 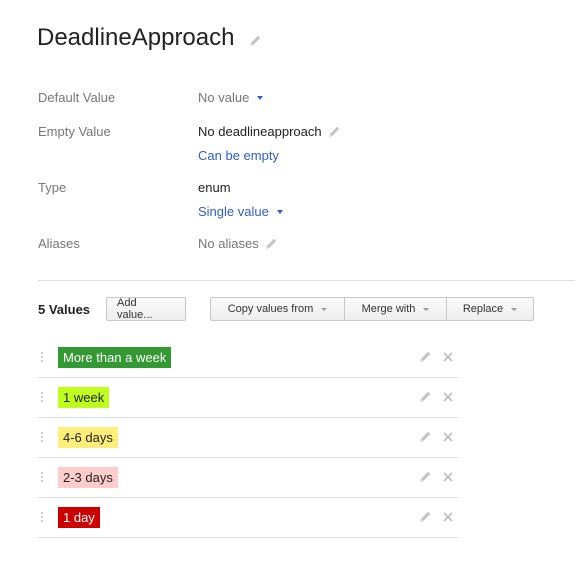 What do you see at coordinates (248, 358) in the screenshot?
I see `list-item: More than a week` at bounding box center [248, 358].